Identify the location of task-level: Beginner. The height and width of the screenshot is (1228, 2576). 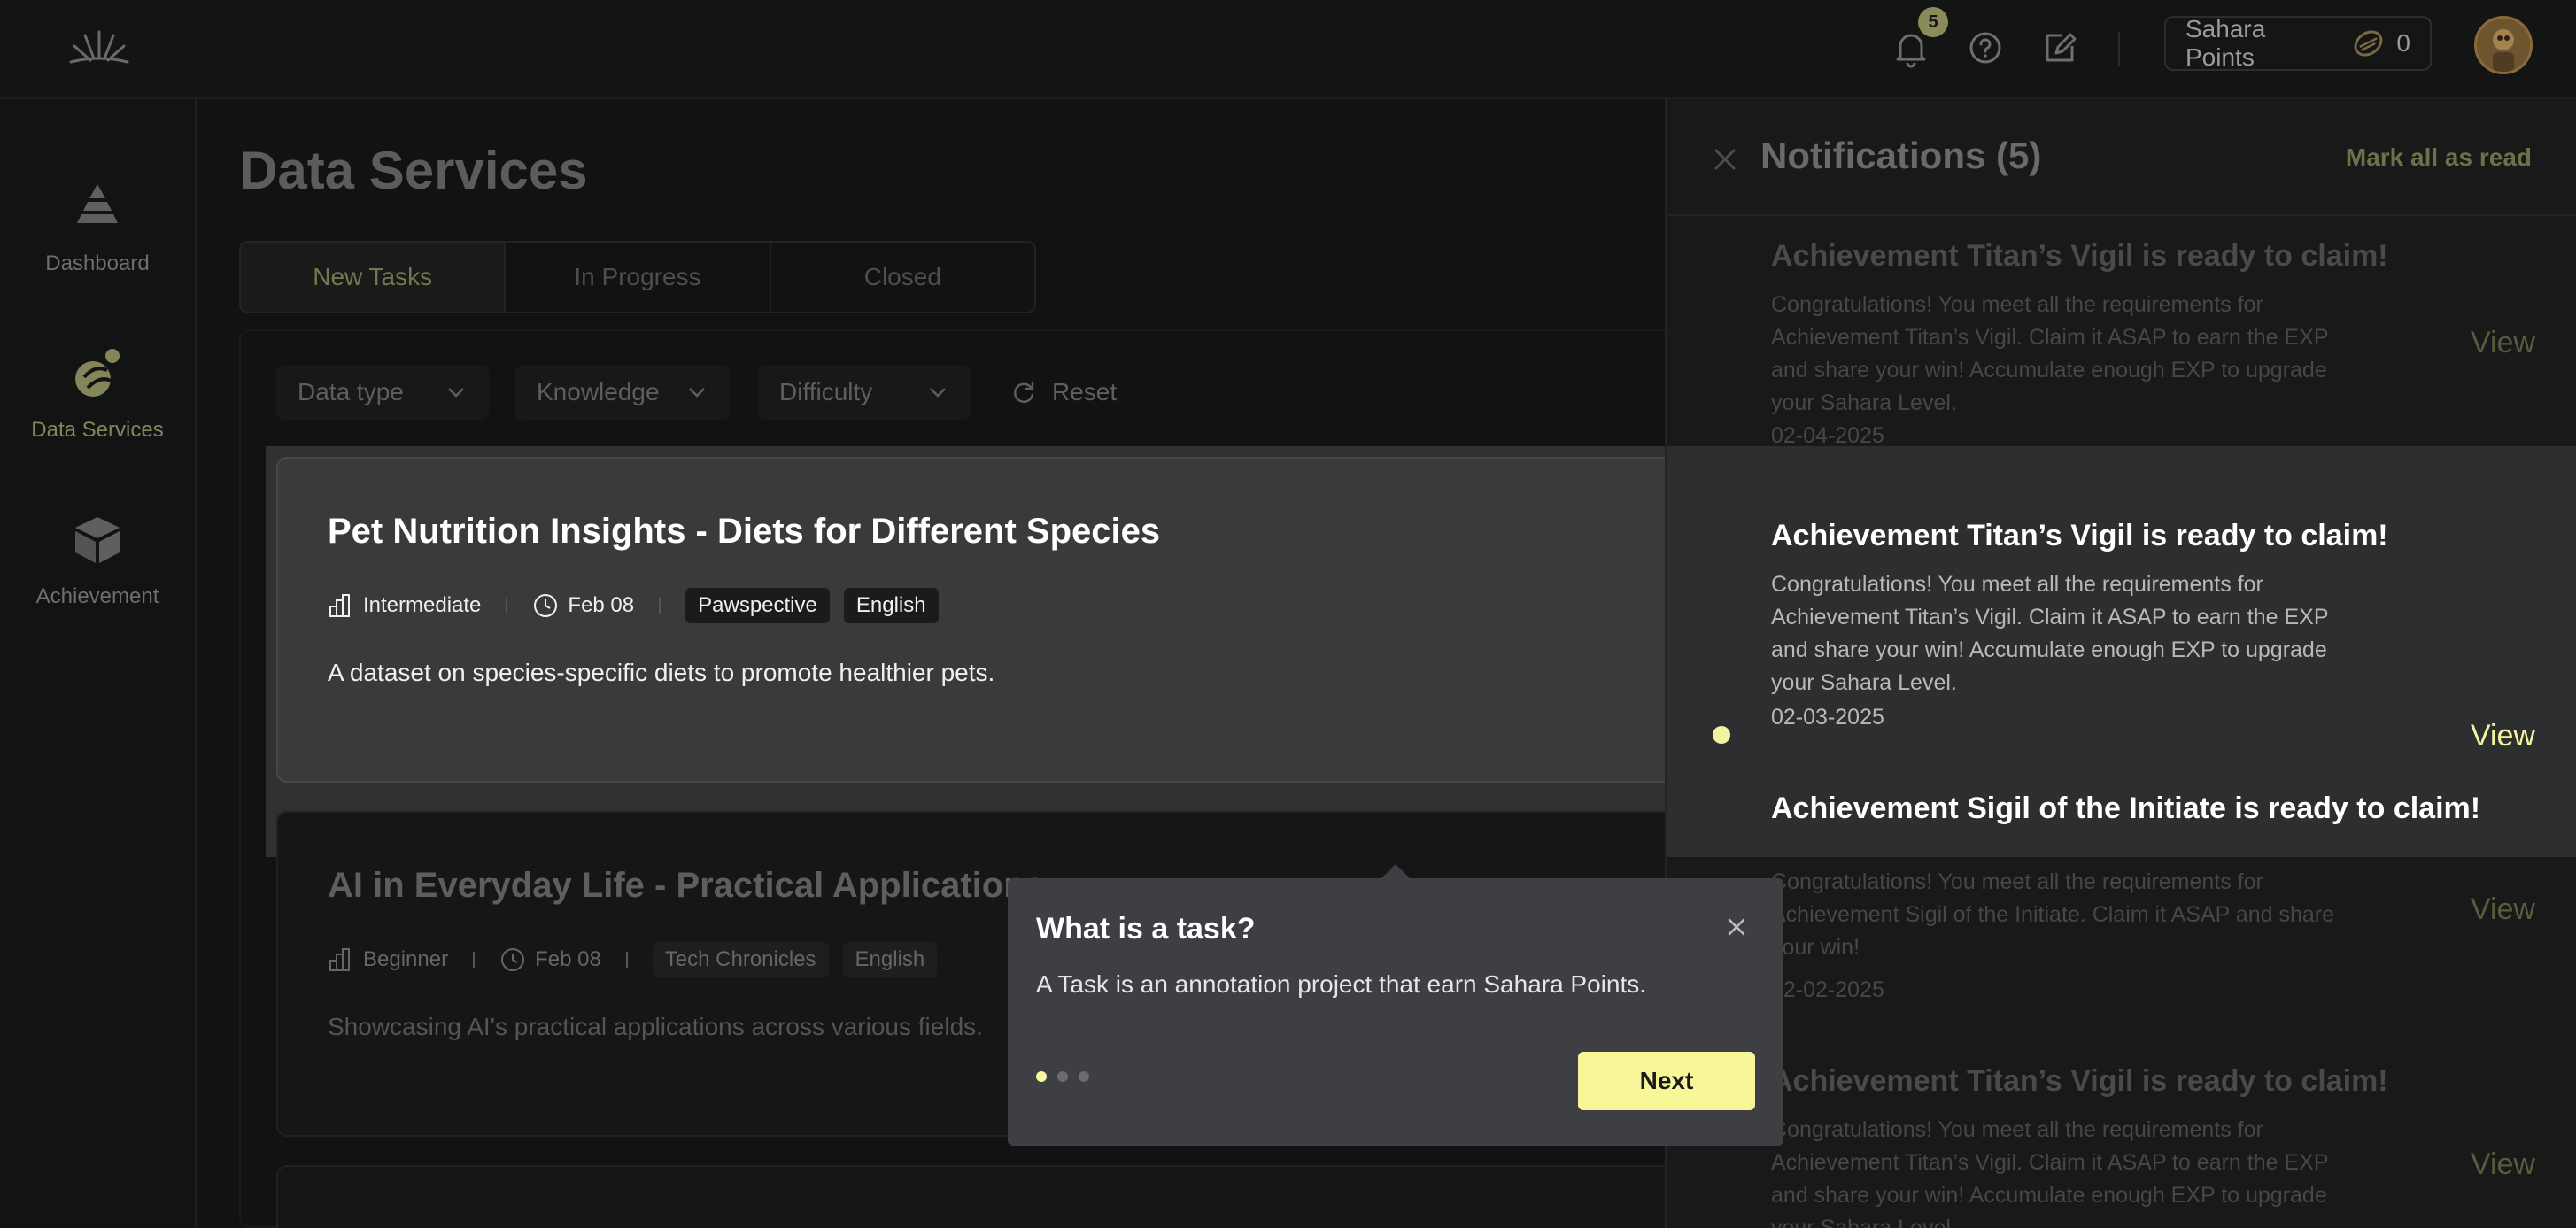
(406, 959).